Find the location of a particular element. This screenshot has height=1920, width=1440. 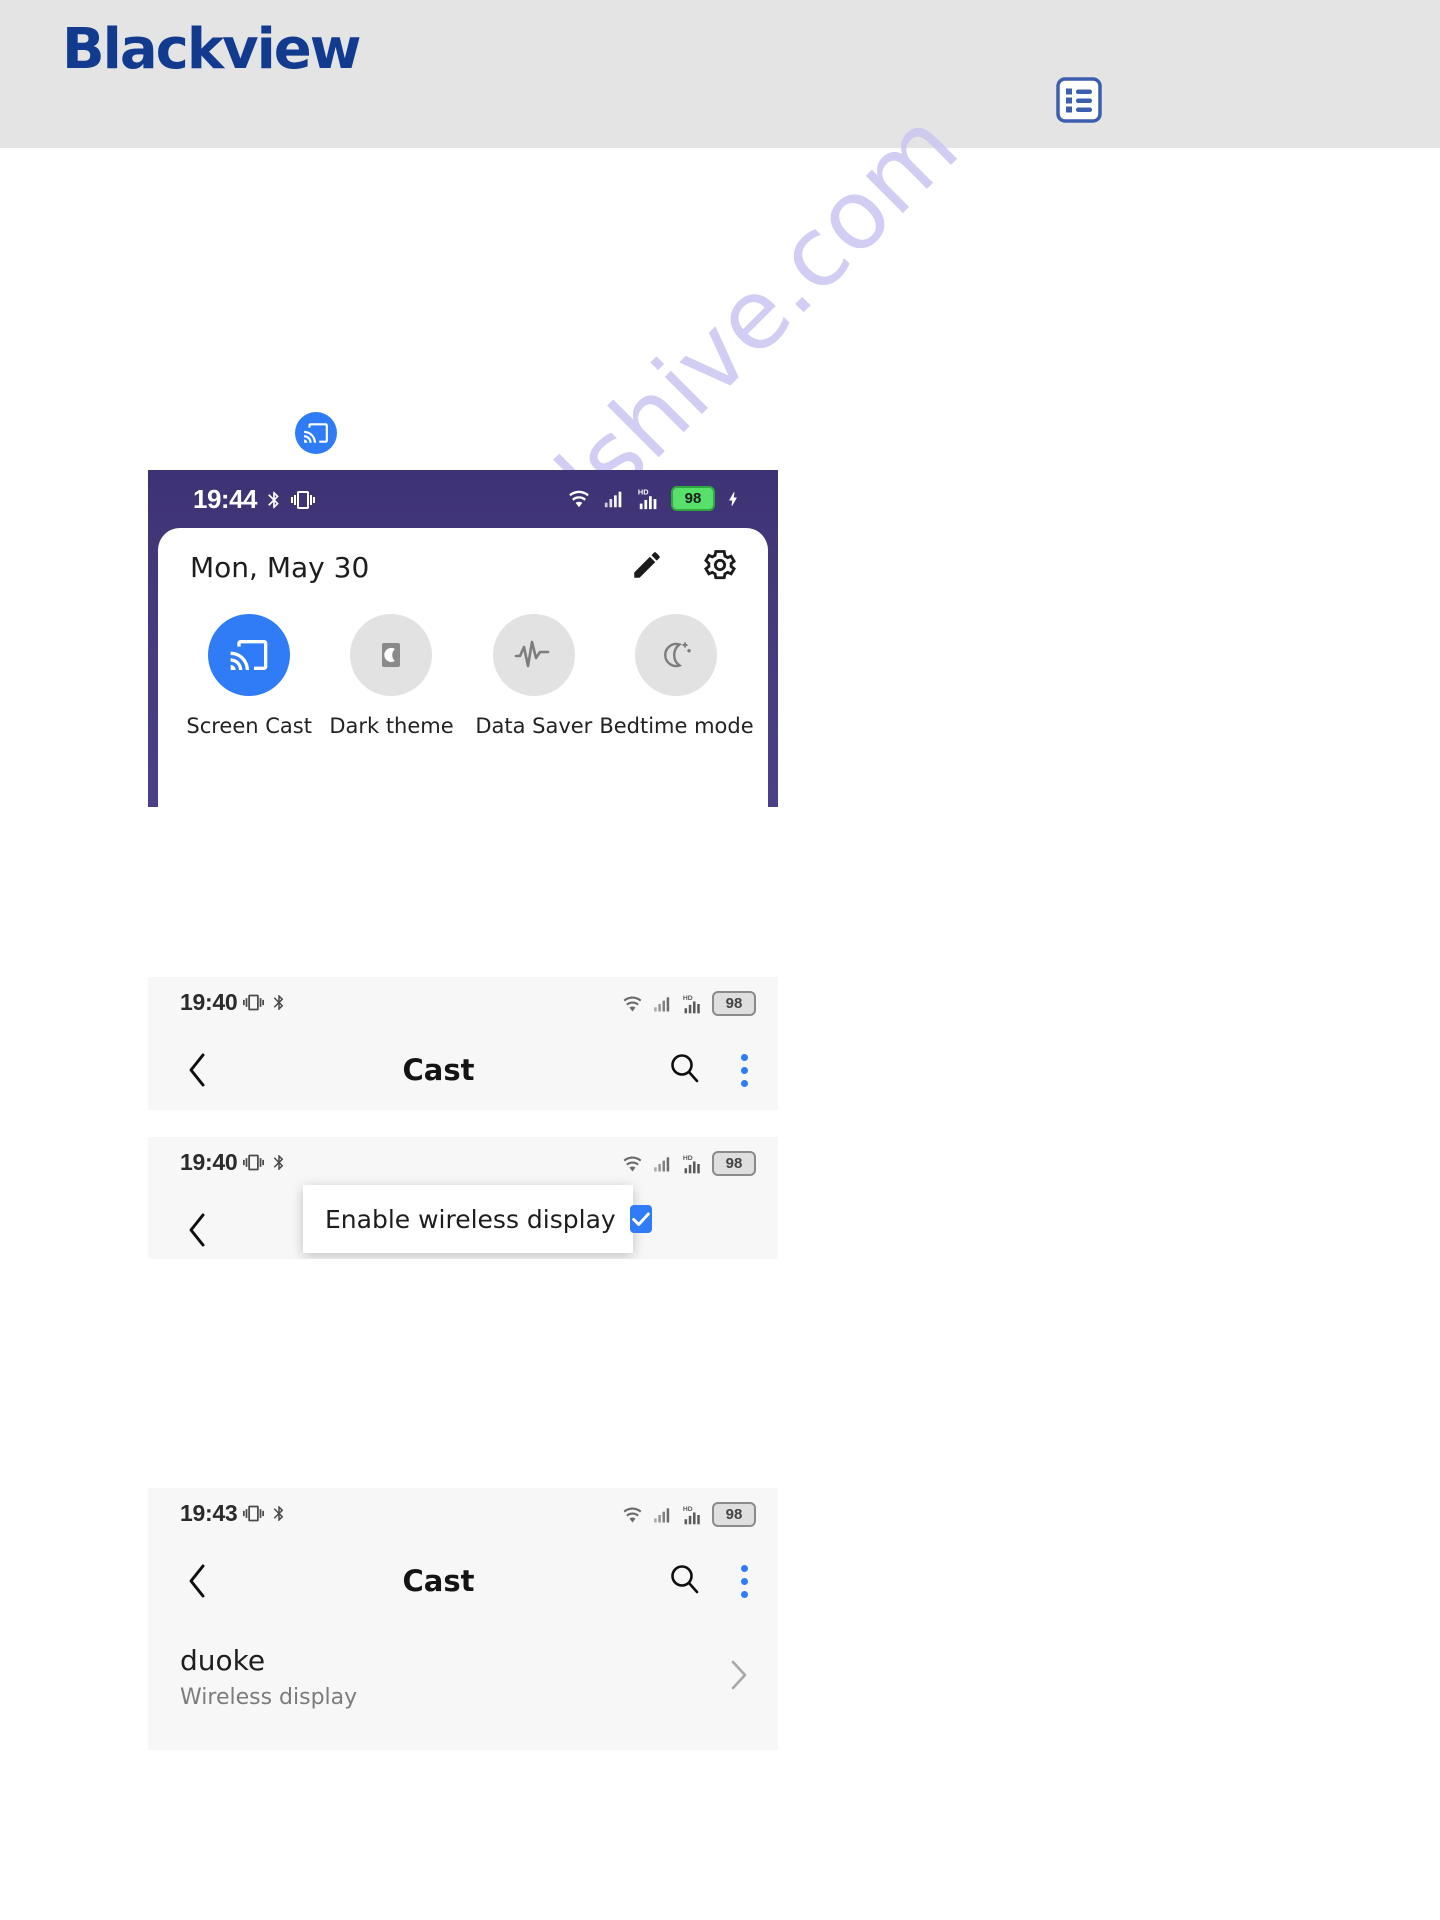

device-name: duoke is located at coordinates (223, 1660).